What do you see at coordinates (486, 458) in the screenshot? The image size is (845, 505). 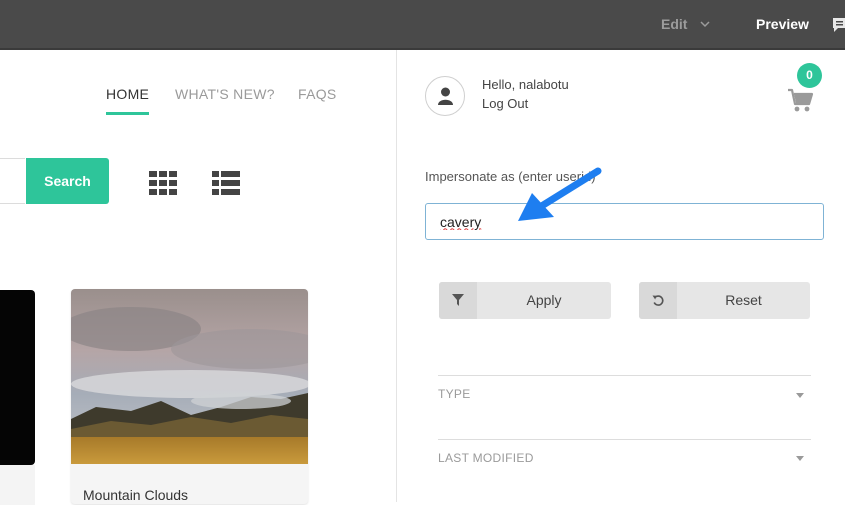 I see `filter-last-modified: LAST MODIFIED` at bounding box center [486, 458].